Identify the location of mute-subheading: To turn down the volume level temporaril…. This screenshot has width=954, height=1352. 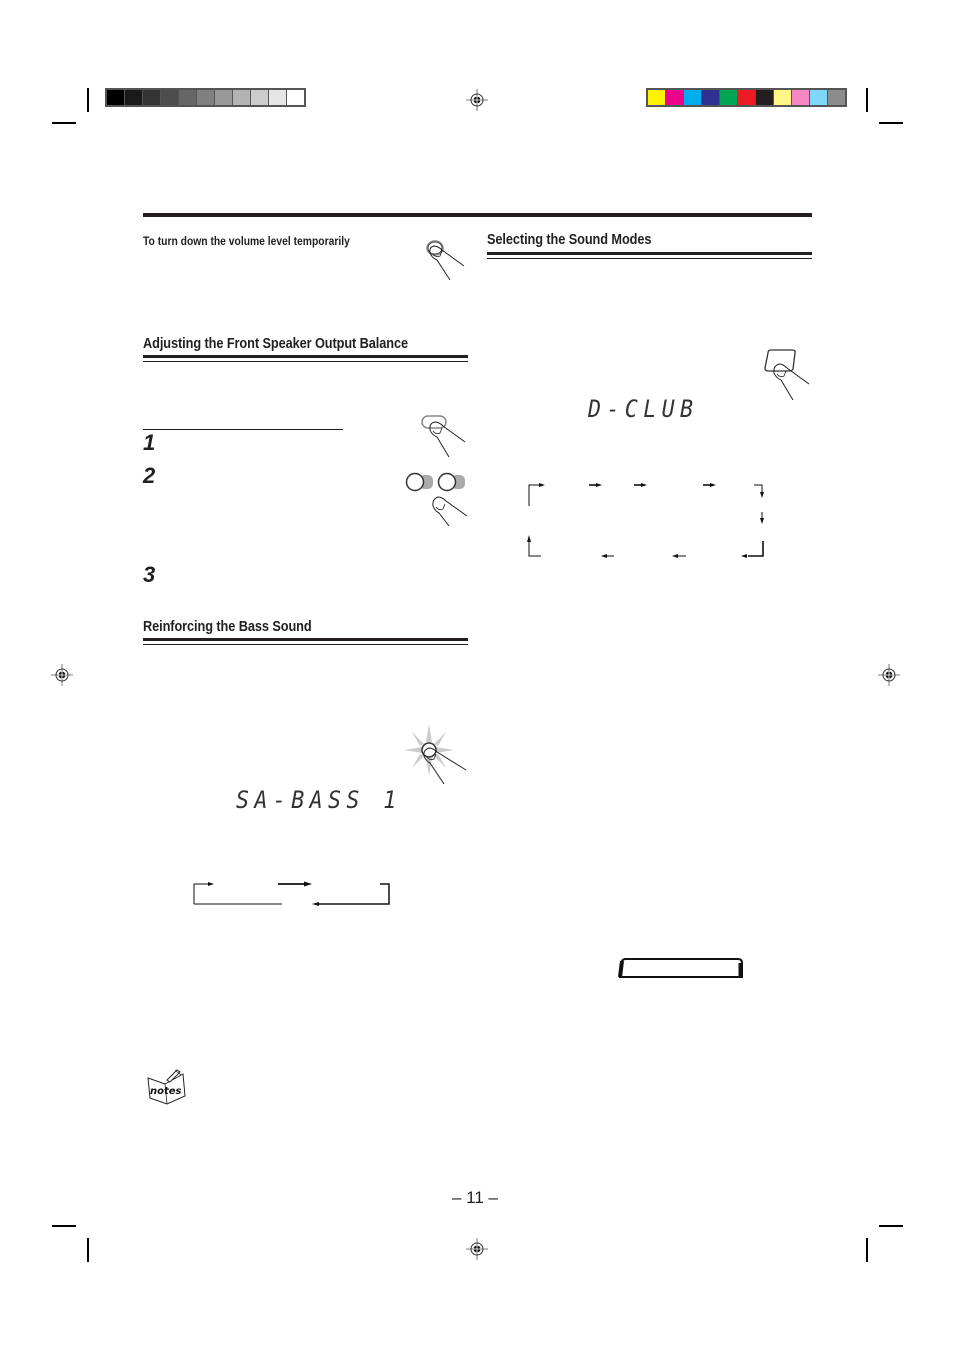
(246, 241).